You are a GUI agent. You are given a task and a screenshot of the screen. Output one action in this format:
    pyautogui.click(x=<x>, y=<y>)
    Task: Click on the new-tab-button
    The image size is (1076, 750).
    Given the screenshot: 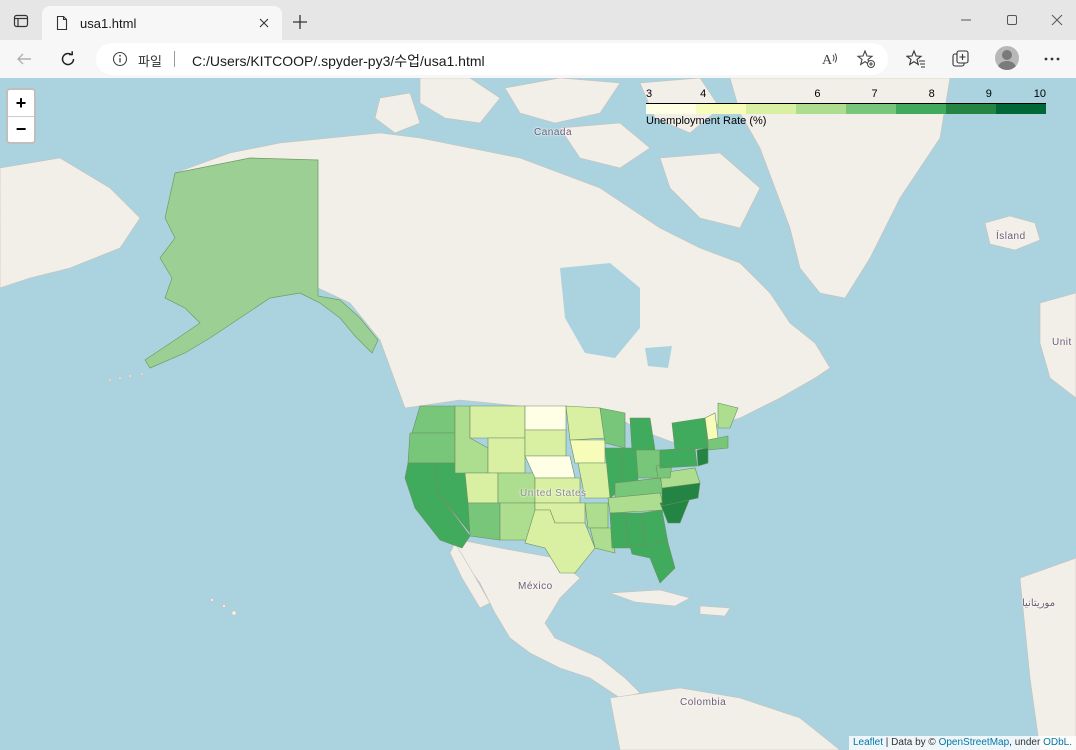 What is the action you would take?
    pyautogui.click(x=300, y=22)
    